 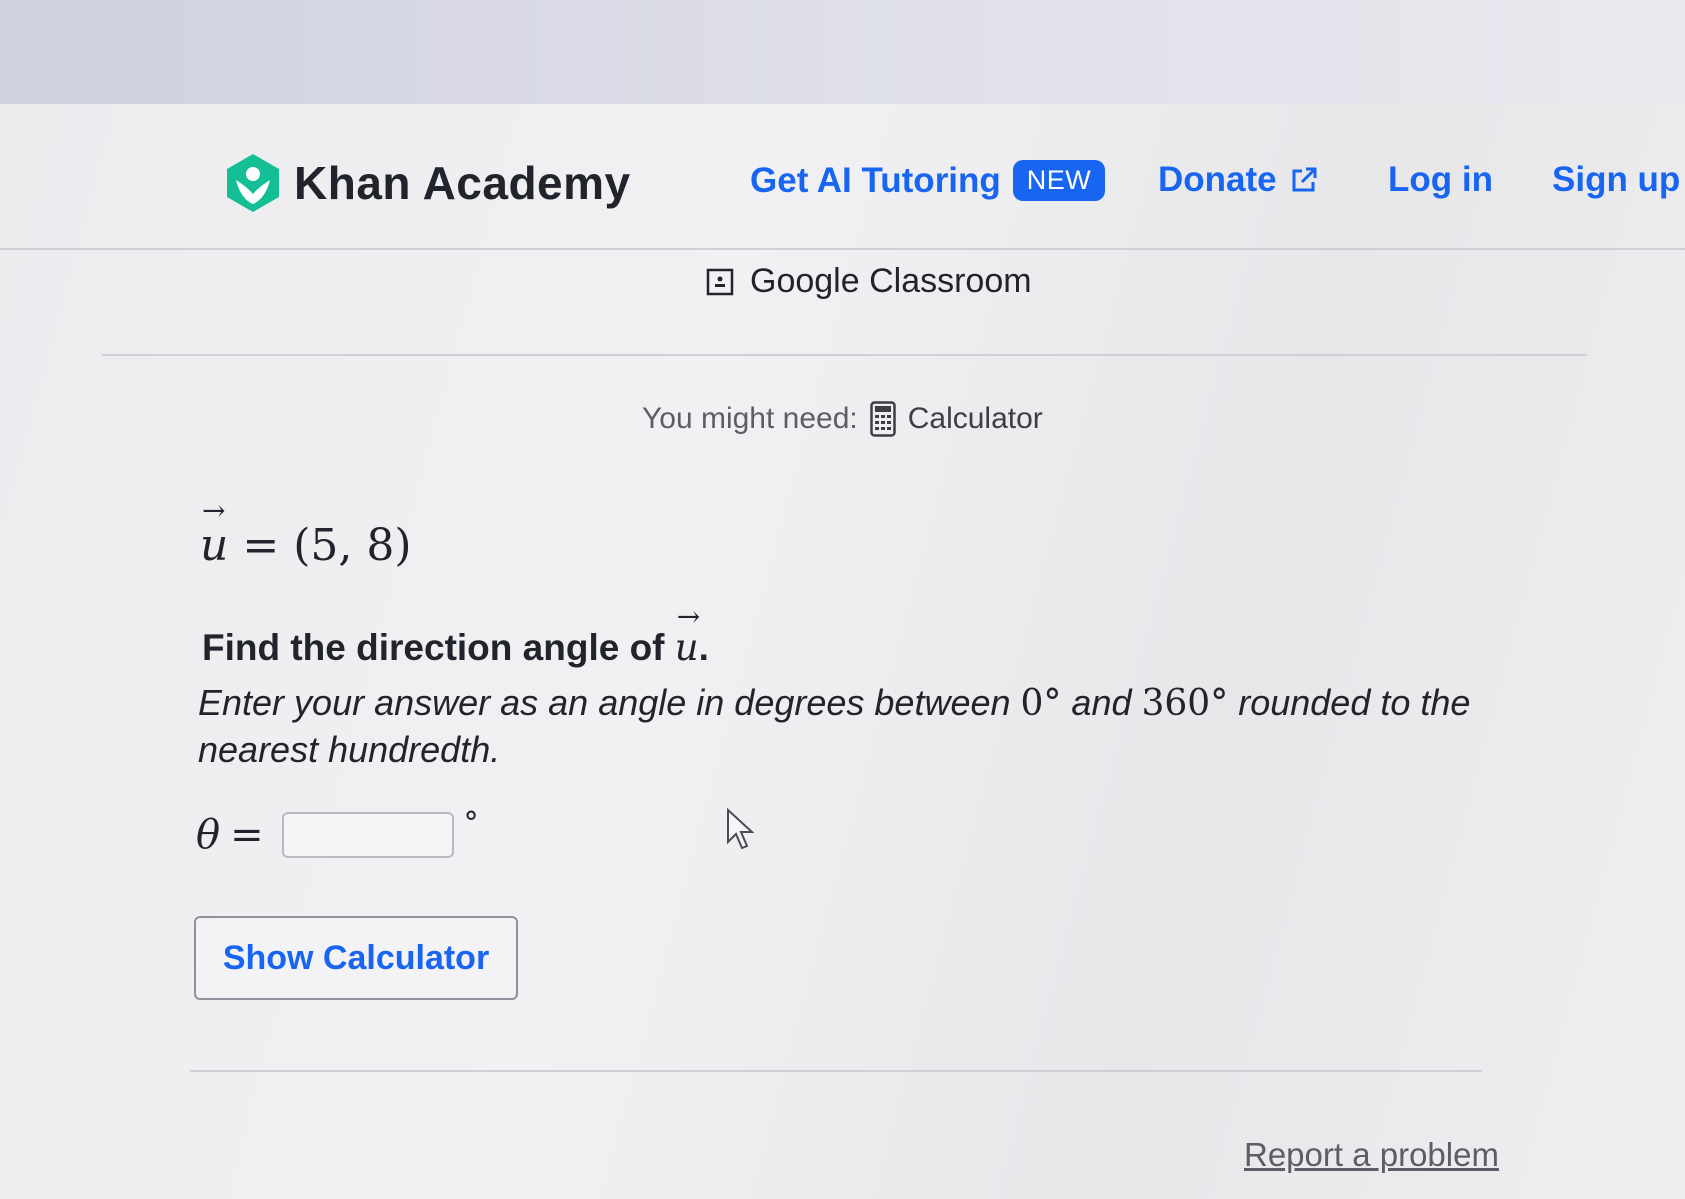 I want to click on log-in-link: Log in, so click(x=1440, y=180).